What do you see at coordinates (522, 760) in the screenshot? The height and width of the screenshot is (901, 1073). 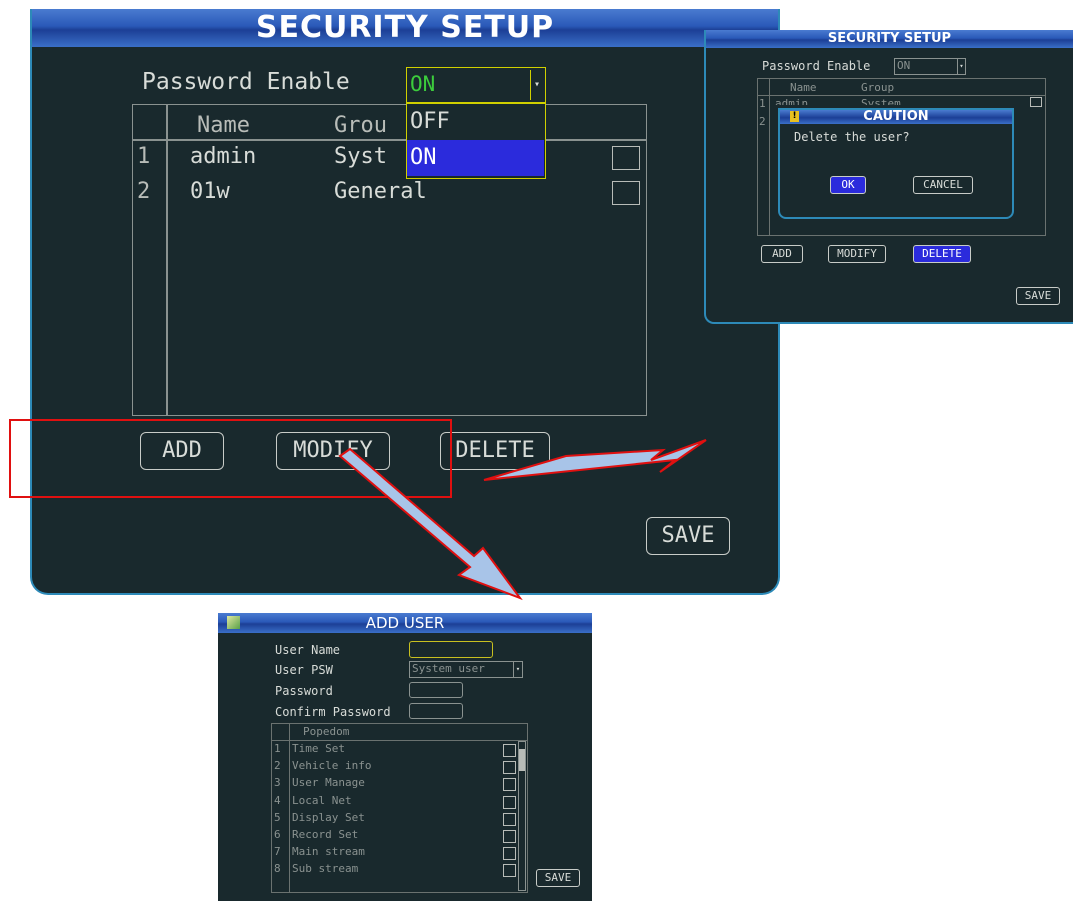 I see `scrollbar-thumb` at bounding box center [522, 760].